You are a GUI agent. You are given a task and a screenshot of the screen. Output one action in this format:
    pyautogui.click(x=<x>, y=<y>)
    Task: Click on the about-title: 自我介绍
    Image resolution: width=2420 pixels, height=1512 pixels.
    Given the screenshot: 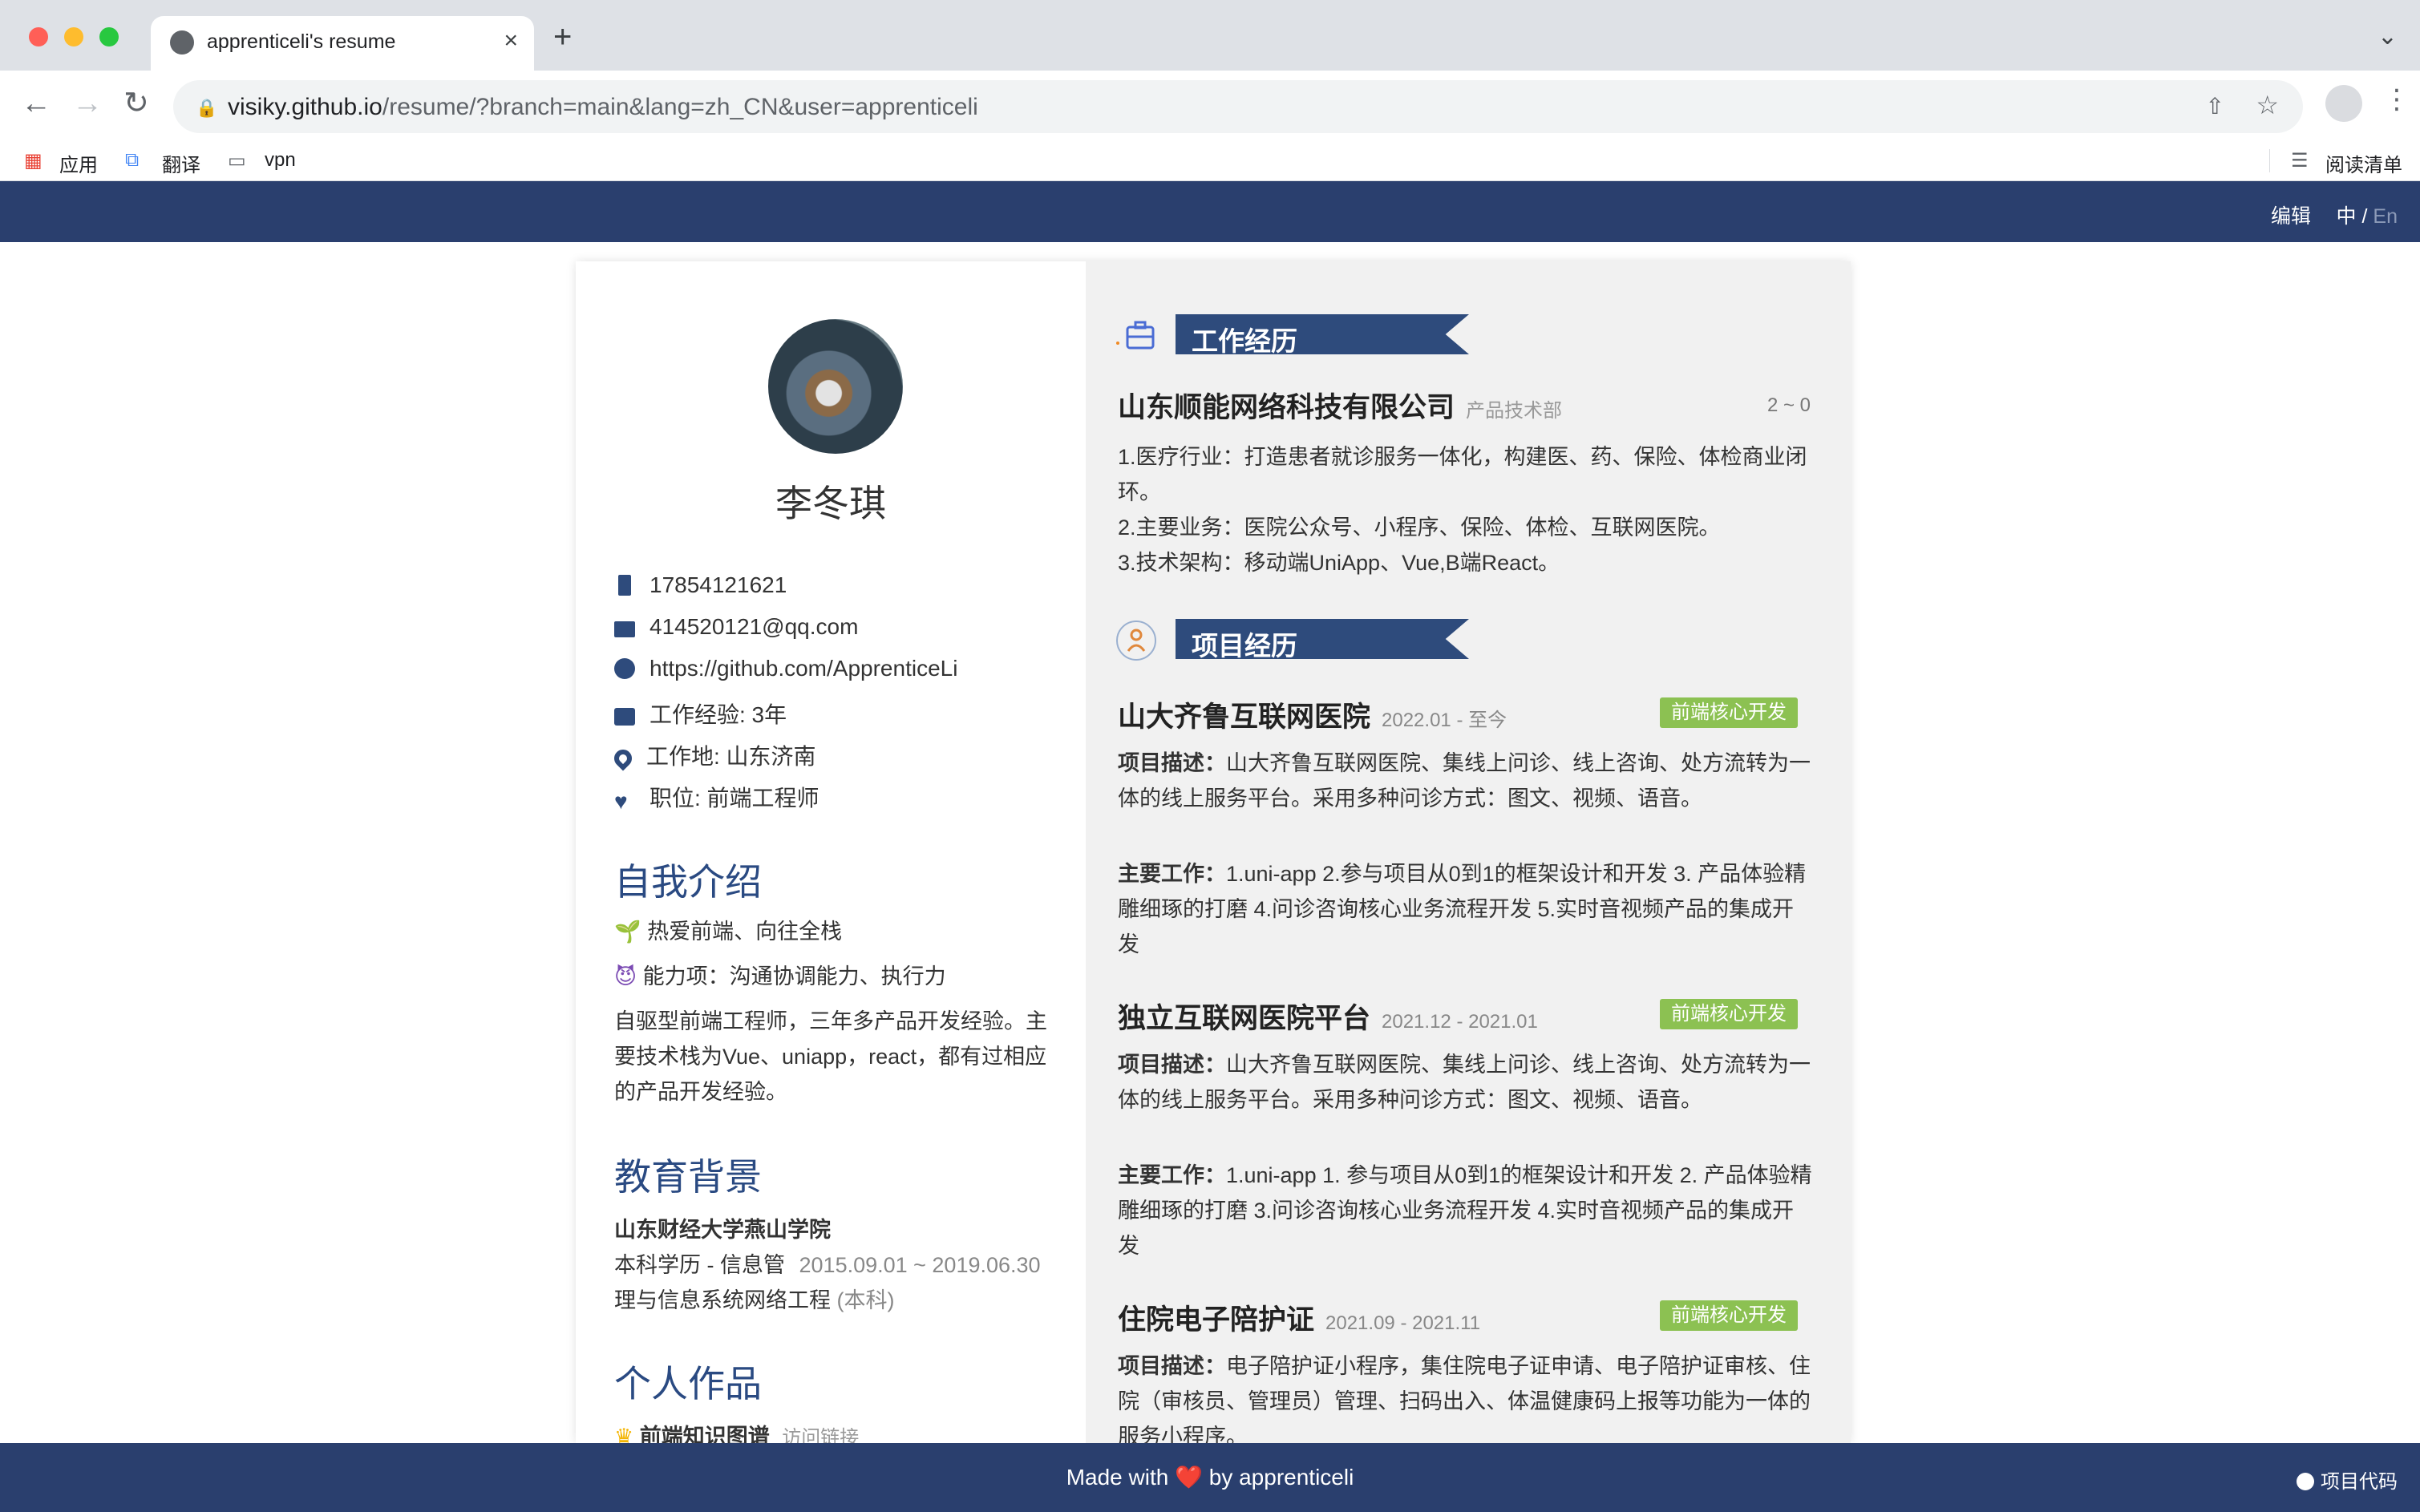 What is the action you would take?
    pyautogui.click(x=688, y=882)
    